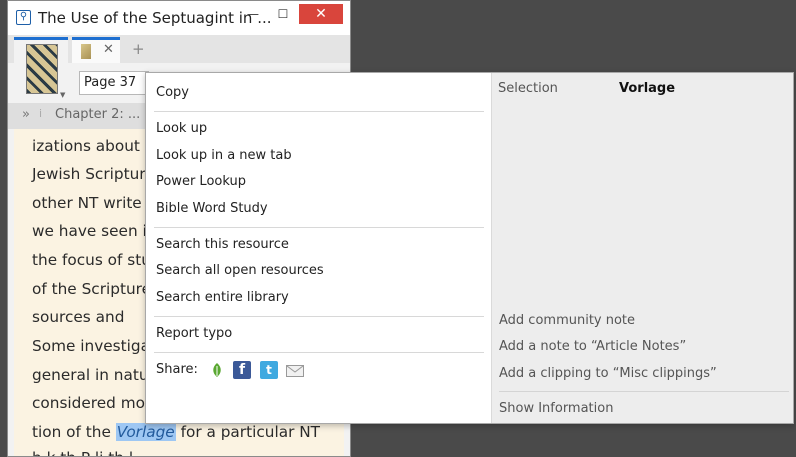 The height and width of the screenshot is (457, 796). What do you see at coordinates (138, 49) in the screenshot?
I see `add-tab-button: +` at bounding box center [138, 49].